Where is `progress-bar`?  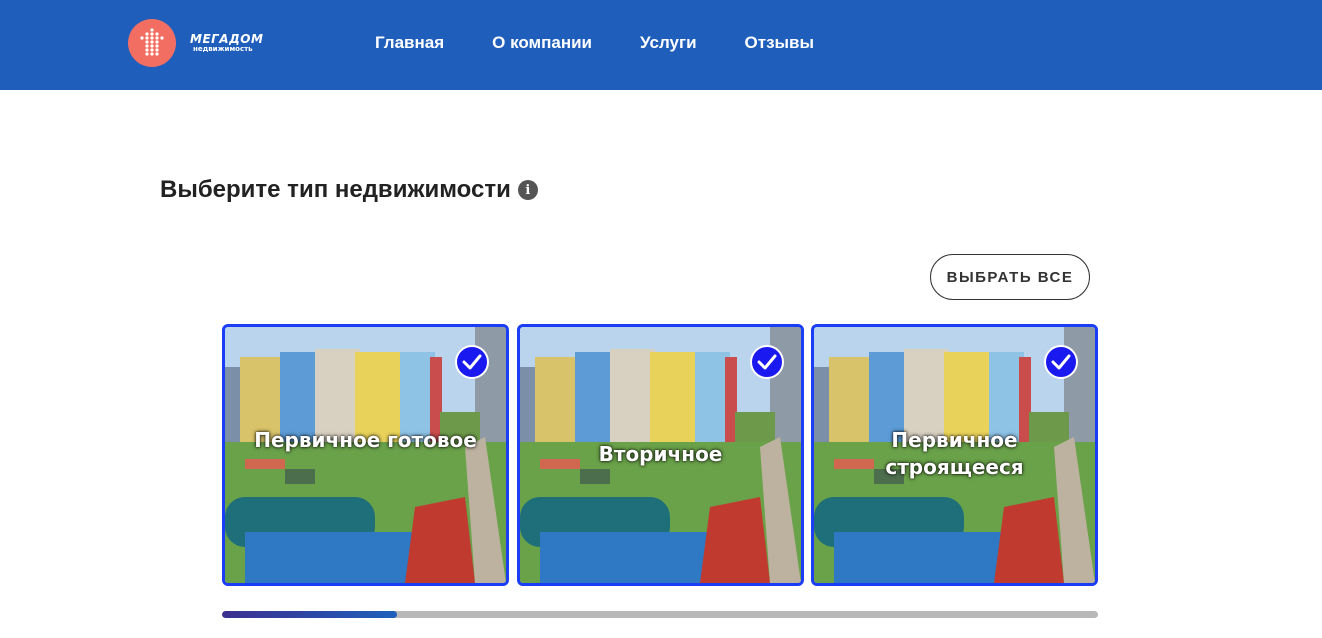 progress-bar is located at coordinates (660, 614).